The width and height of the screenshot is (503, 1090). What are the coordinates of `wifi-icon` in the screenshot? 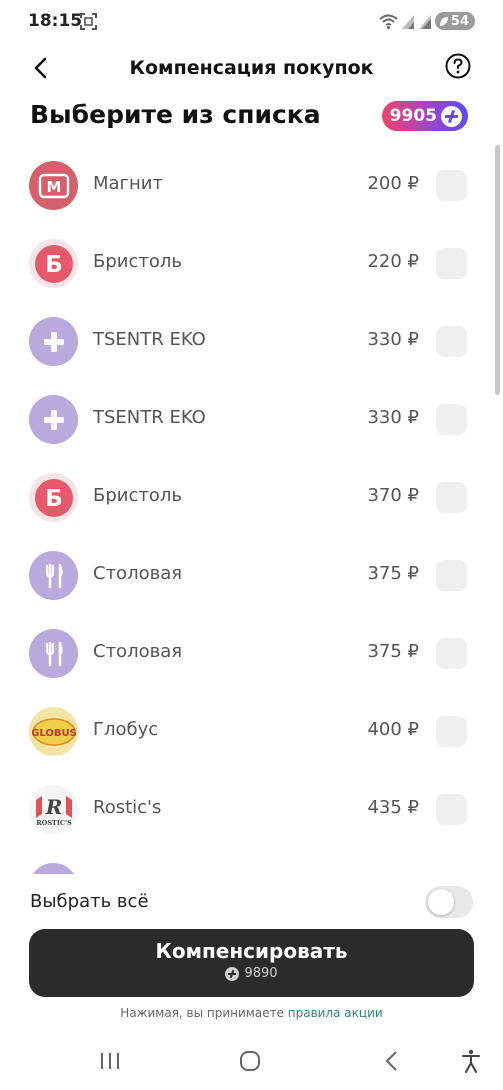 It's located at (388, 21).